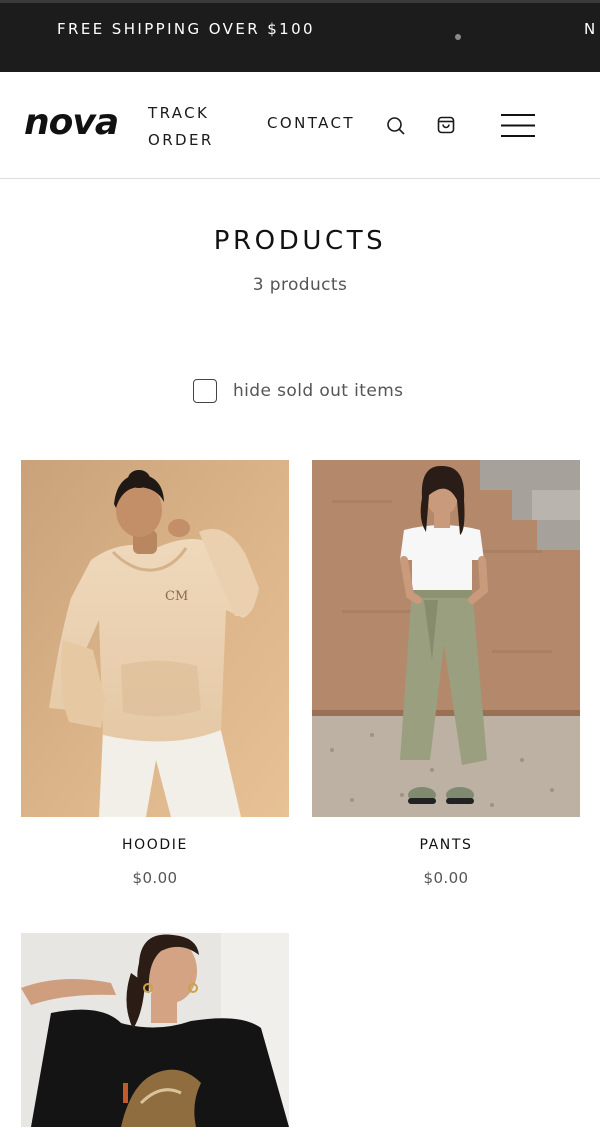  Describe the element at coordinates (300, 1) in the screenshot. I see `announcement-top-border` at that location.